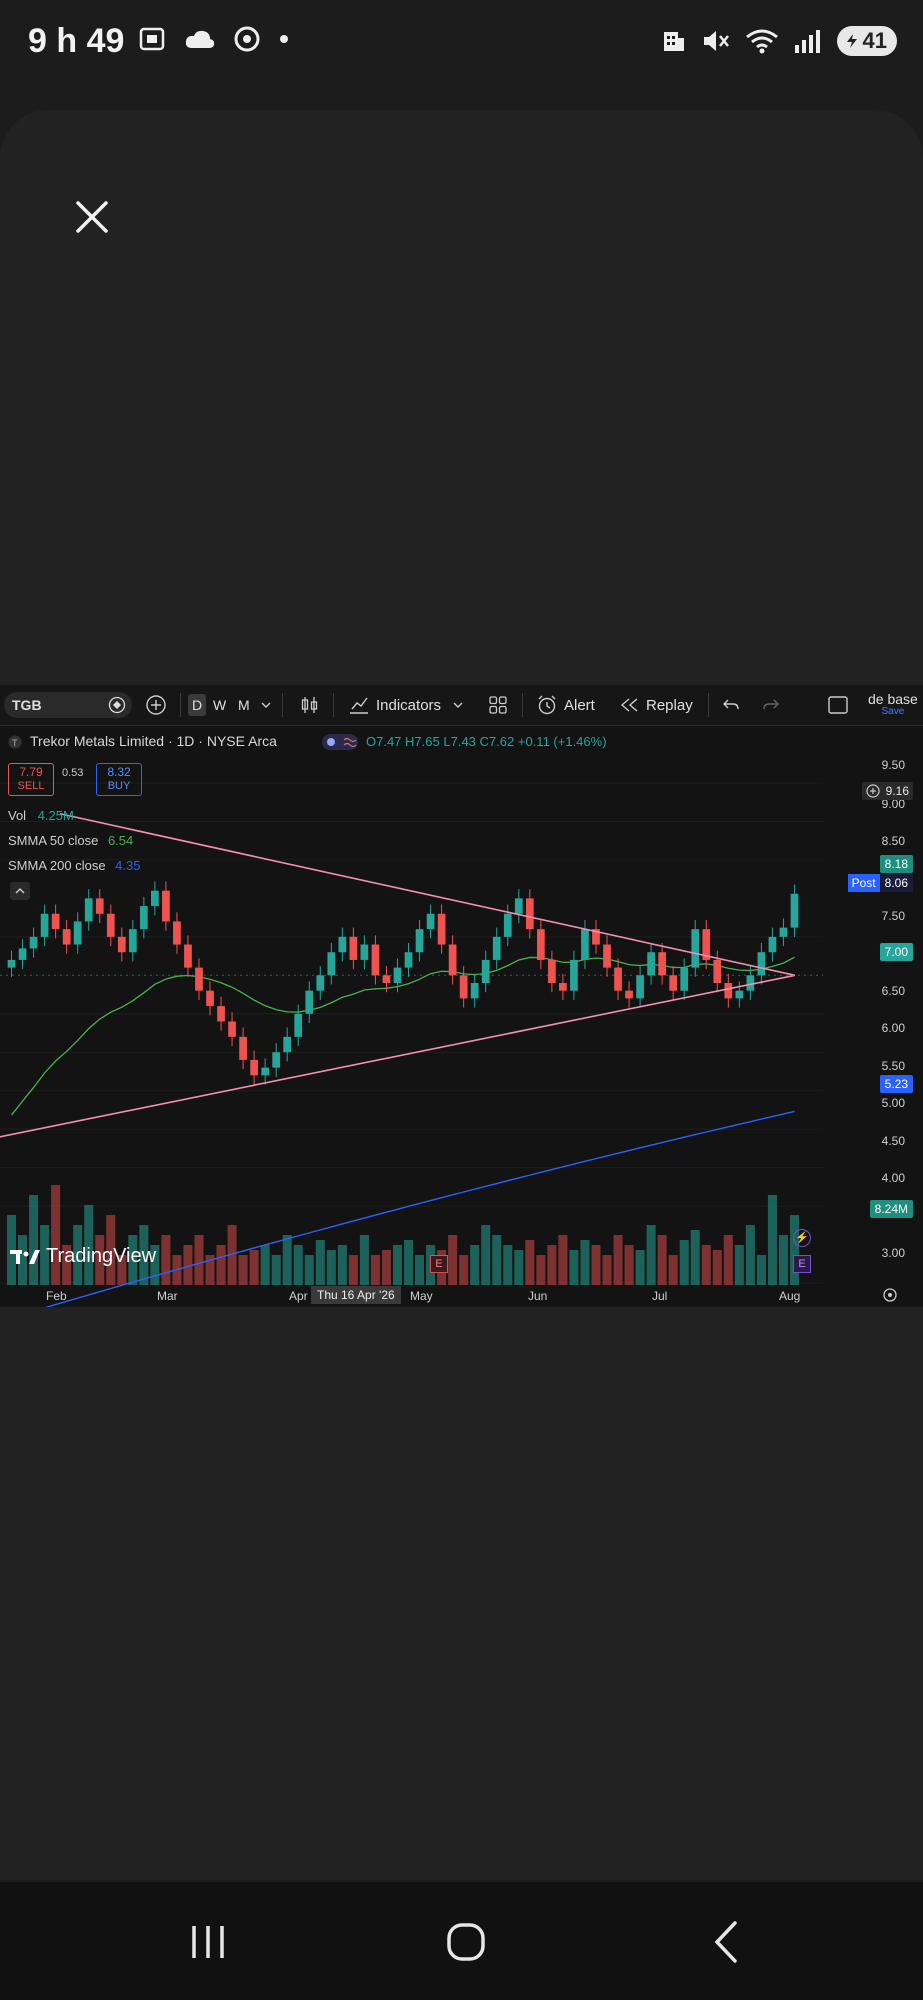 This screenshot has width=923, height=2000. Describe the element at coordinates (726, 1942) in the screenshot. I see `back-button` at that location.